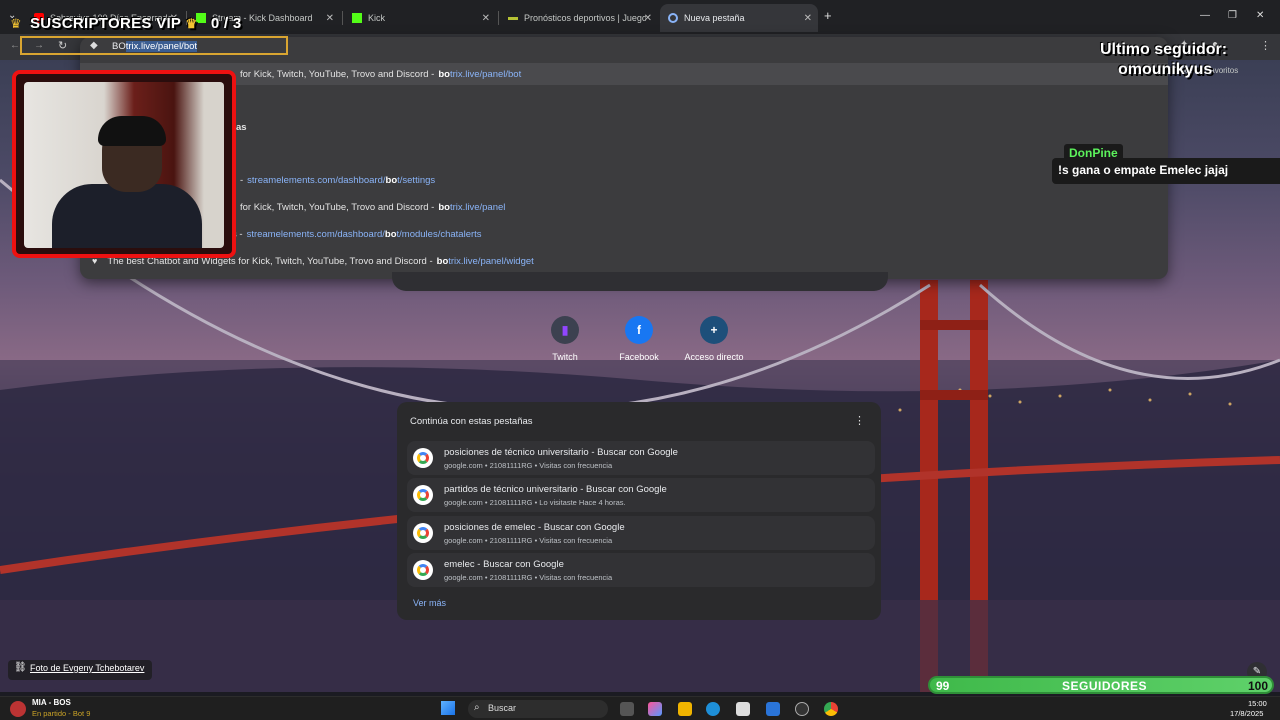 Image resolution: width=1280 pixels, height=720 pixels. What do you see at coordinates (1166, 171) in the screenshot?
I see `chat-message: !s gana o empate Emelec jajaj` at bounding box center [1166, 171].